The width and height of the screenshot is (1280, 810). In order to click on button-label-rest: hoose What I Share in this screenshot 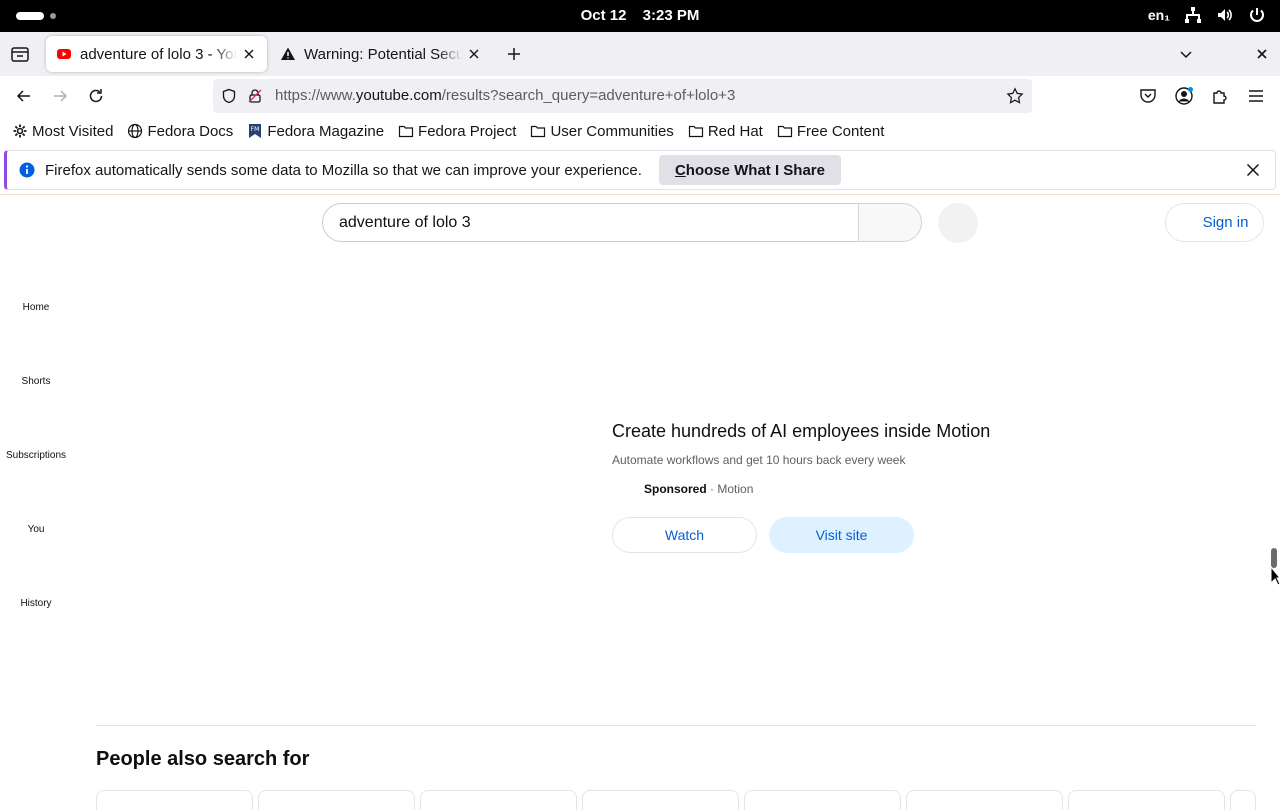, I will do `click(755, 170)`.